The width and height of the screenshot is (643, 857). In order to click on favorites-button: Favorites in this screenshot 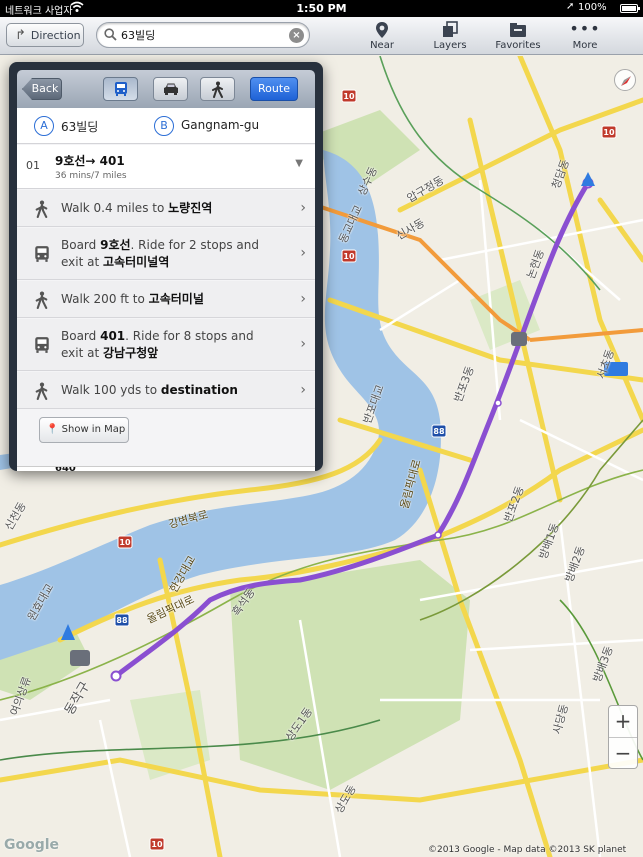, I will do `click(518, 35)`.